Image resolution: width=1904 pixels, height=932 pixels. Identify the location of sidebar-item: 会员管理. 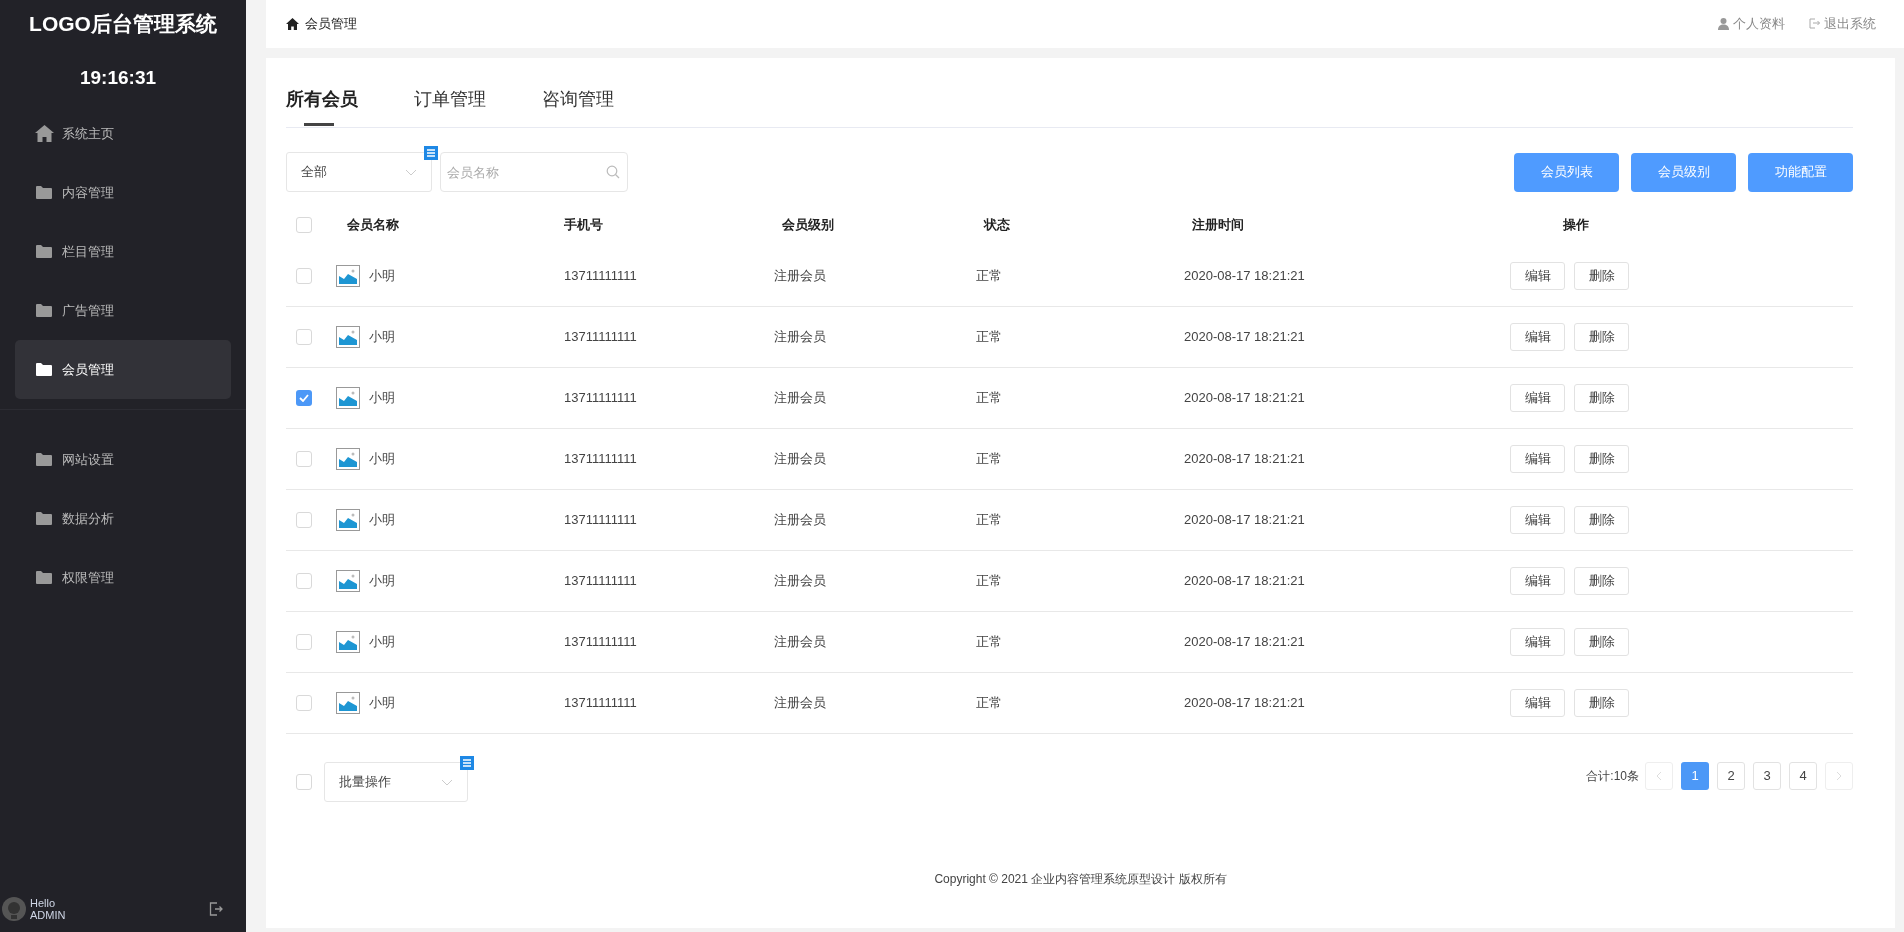
(123, 369).